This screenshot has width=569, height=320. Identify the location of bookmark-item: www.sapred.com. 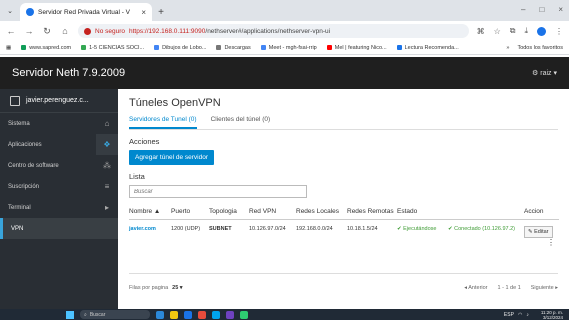
(46, 48).